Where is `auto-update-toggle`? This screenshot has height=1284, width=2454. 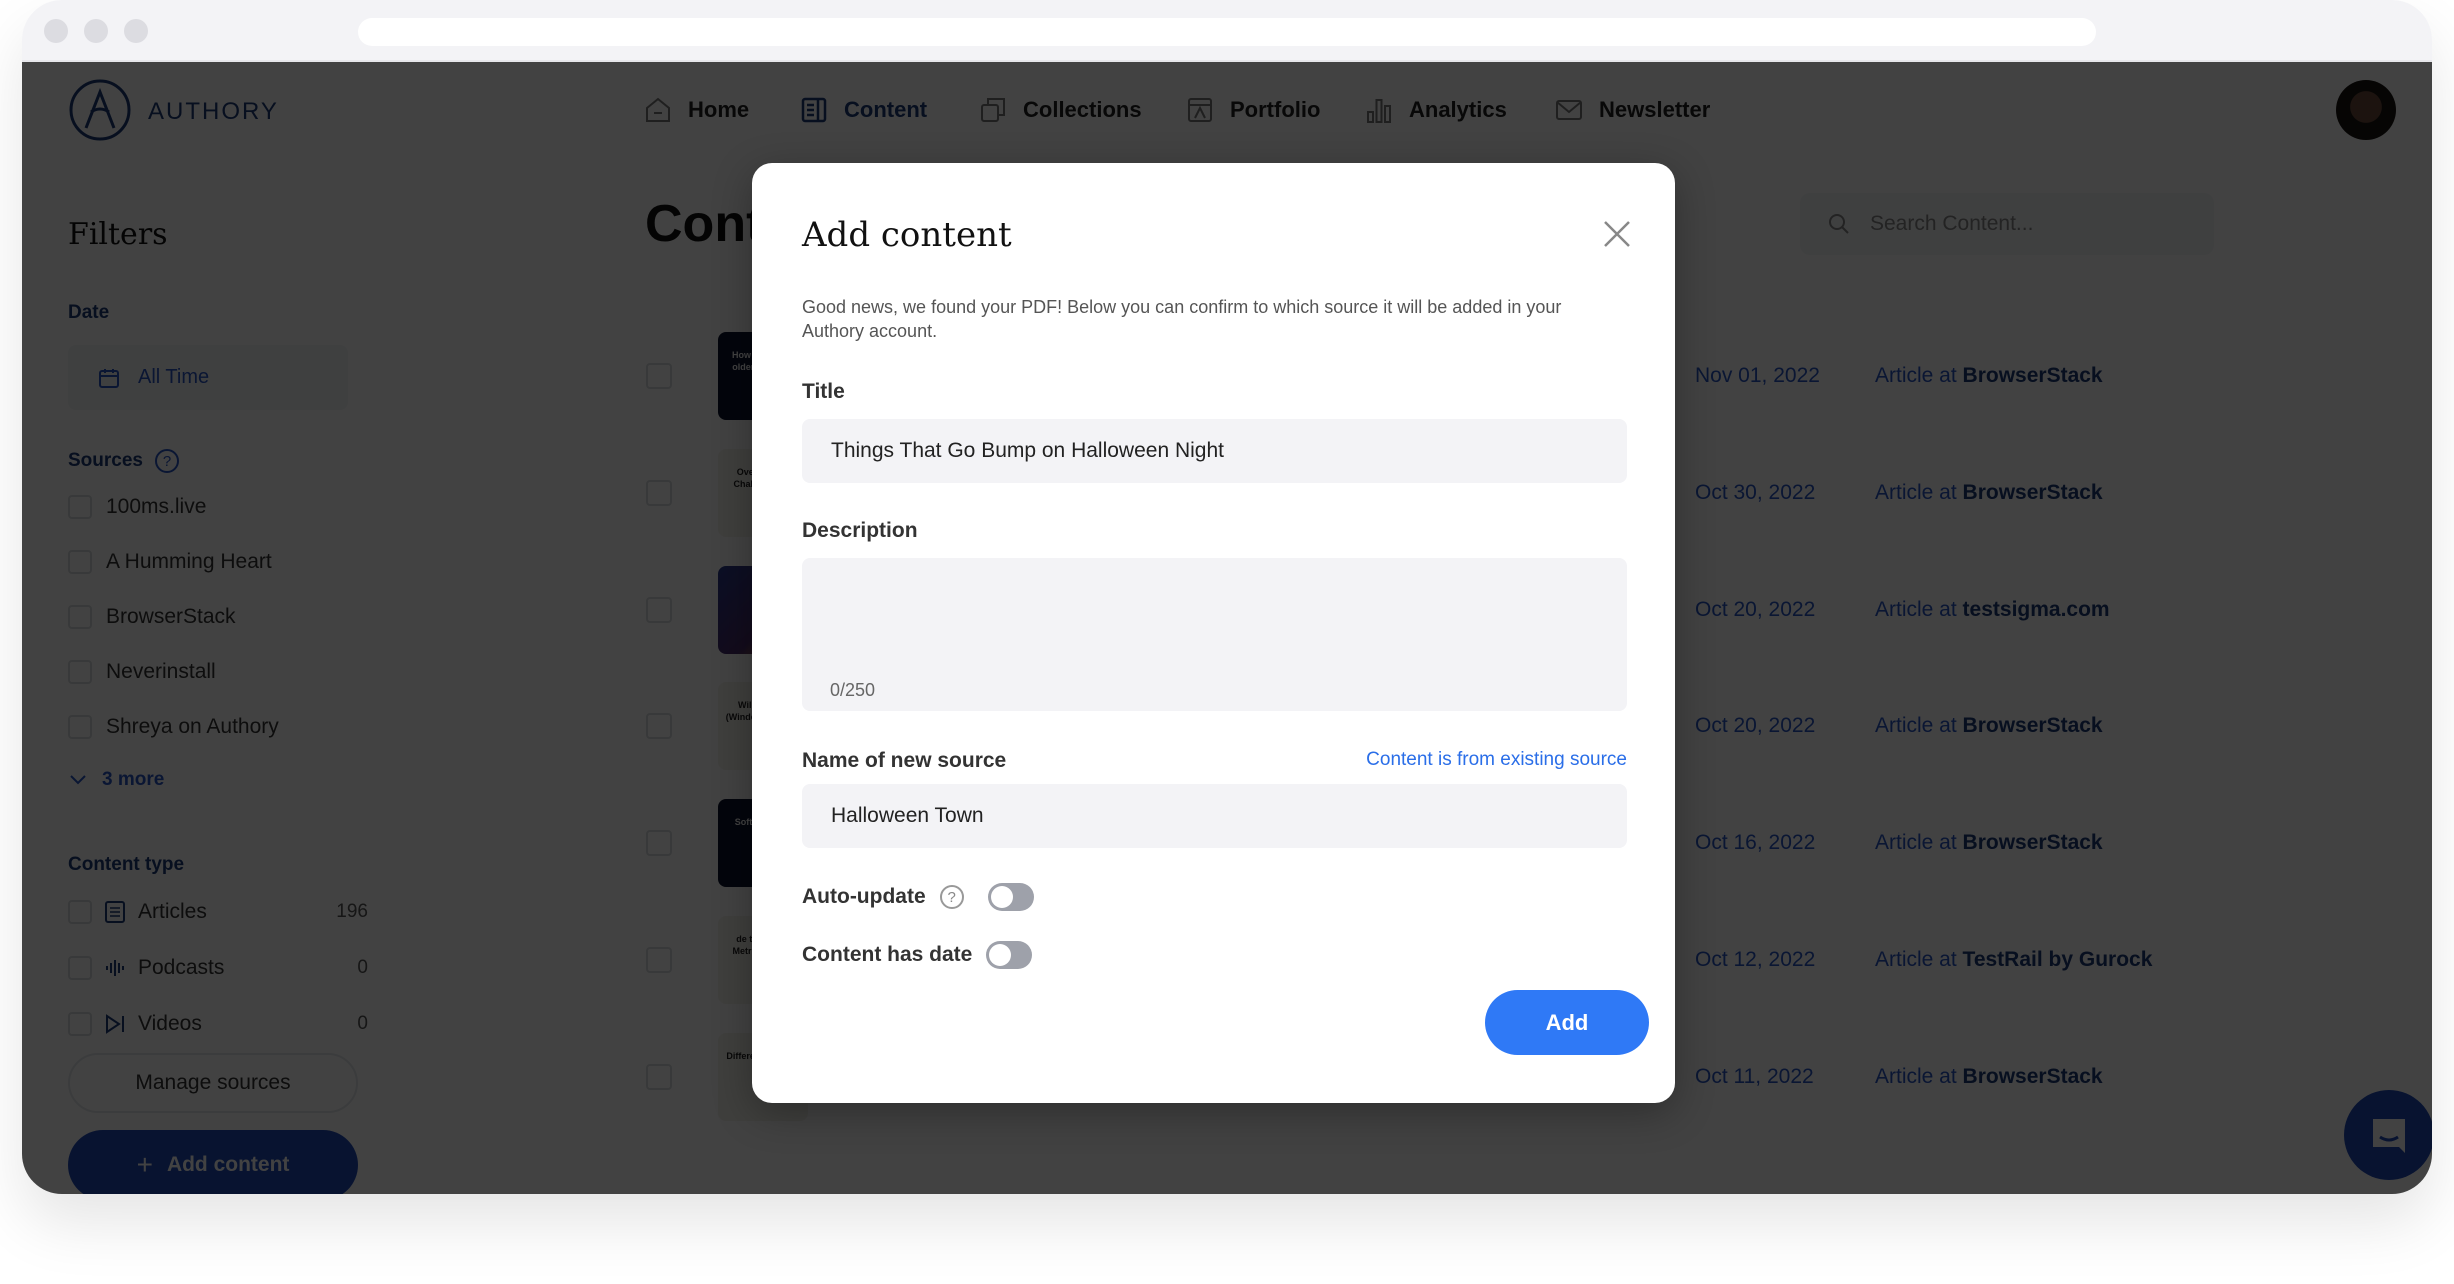
auto-update-toggle is located at coordinates (1010, 897).